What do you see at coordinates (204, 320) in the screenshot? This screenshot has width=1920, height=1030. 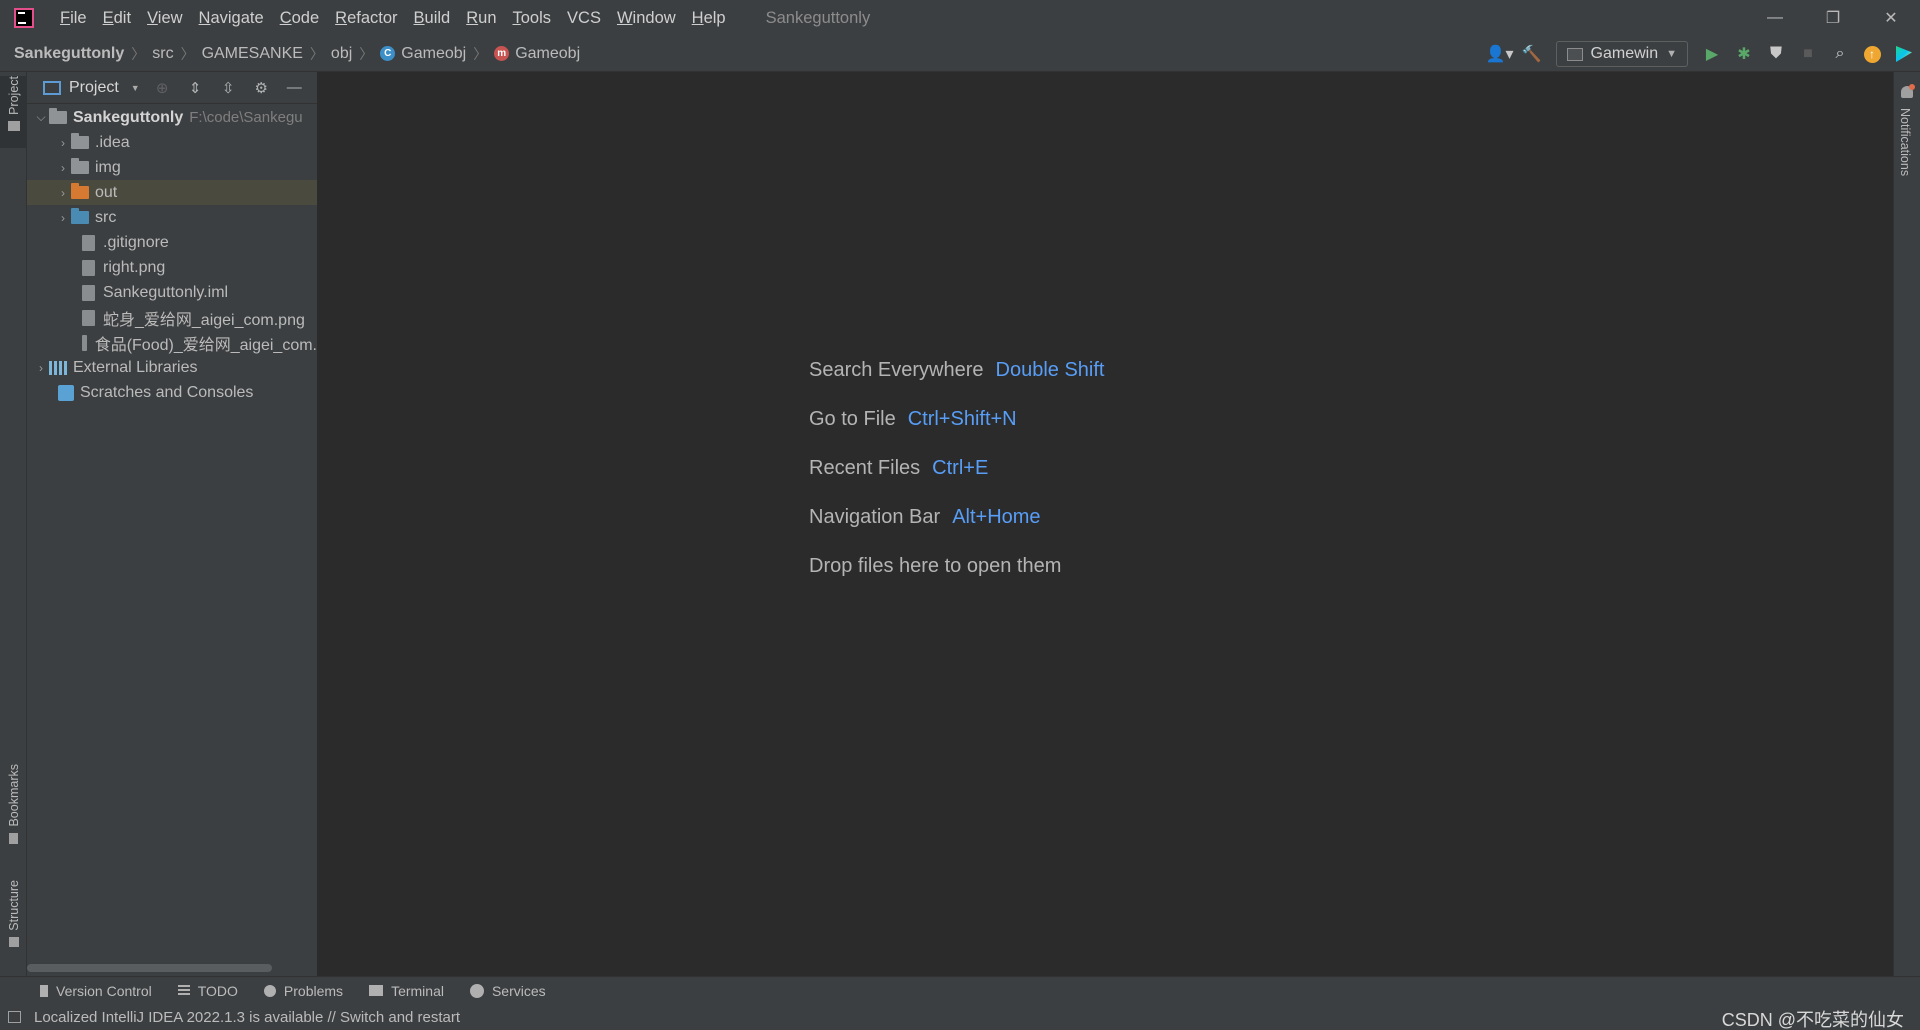 I see `tree-item-label: 蛇身_爱给网_aigei_com.png` at bounding box center [204, 320].